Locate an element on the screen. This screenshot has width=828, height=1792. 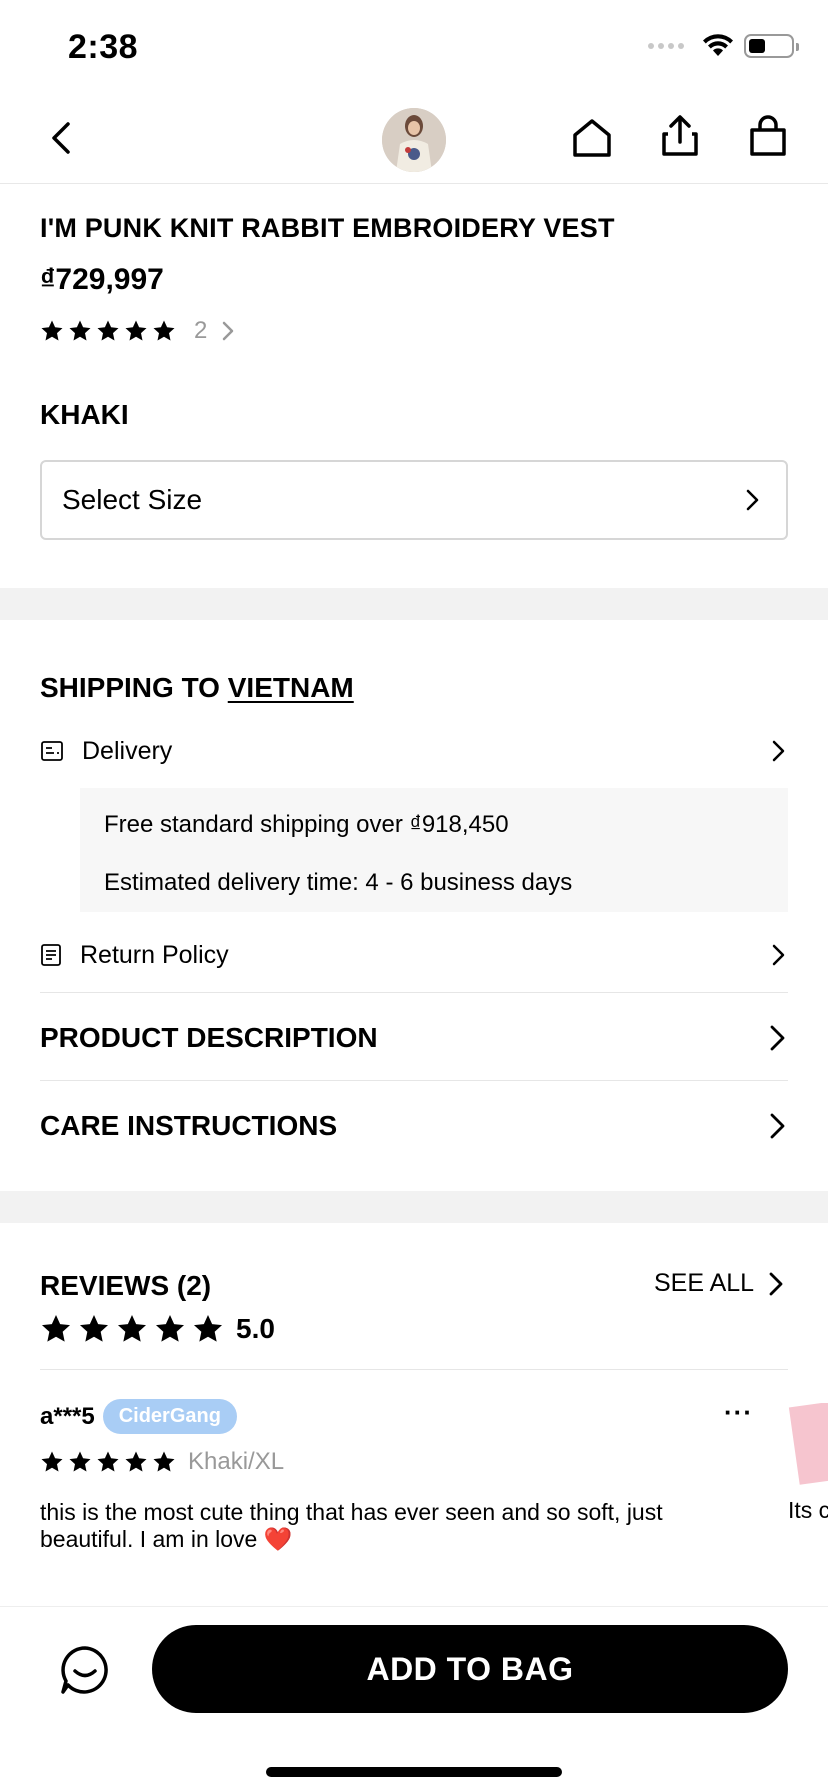
rating-stars is located at coordinates (108, 331).